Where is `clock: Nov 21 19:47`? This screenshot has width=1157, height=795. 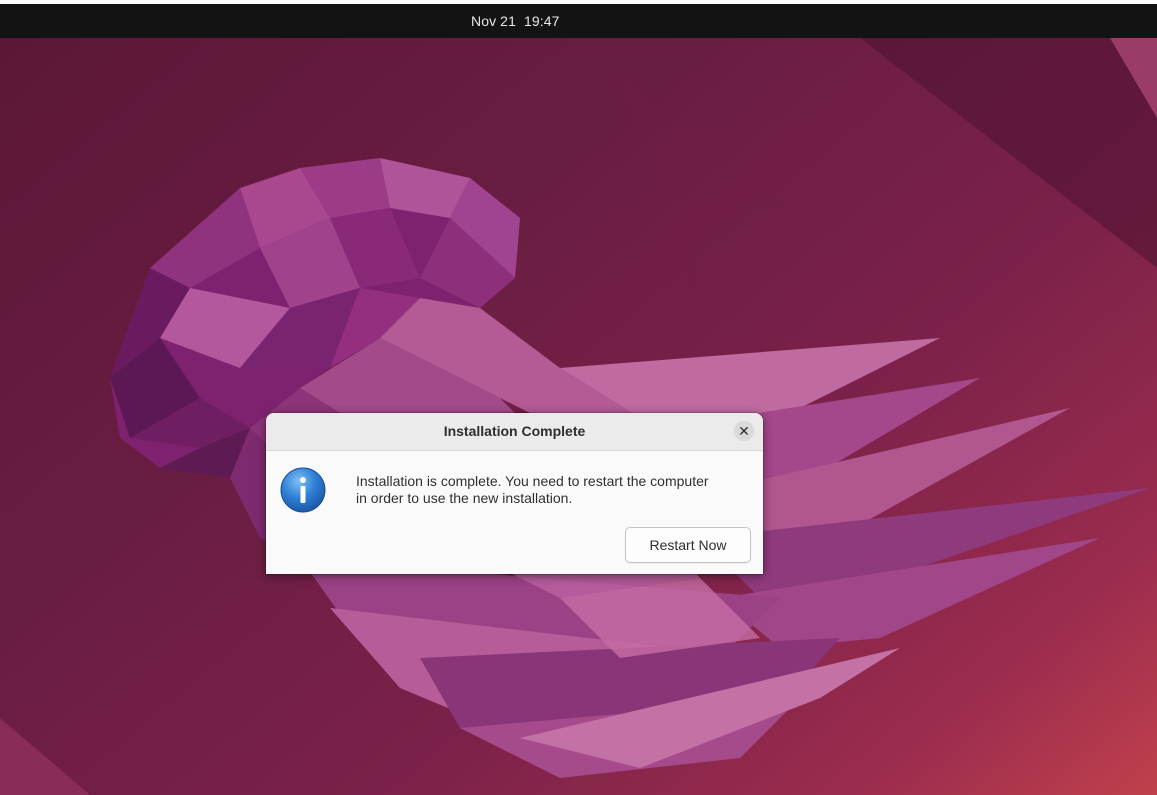 clock: Nov 21 19:47 is located at coordinates (515, 21).